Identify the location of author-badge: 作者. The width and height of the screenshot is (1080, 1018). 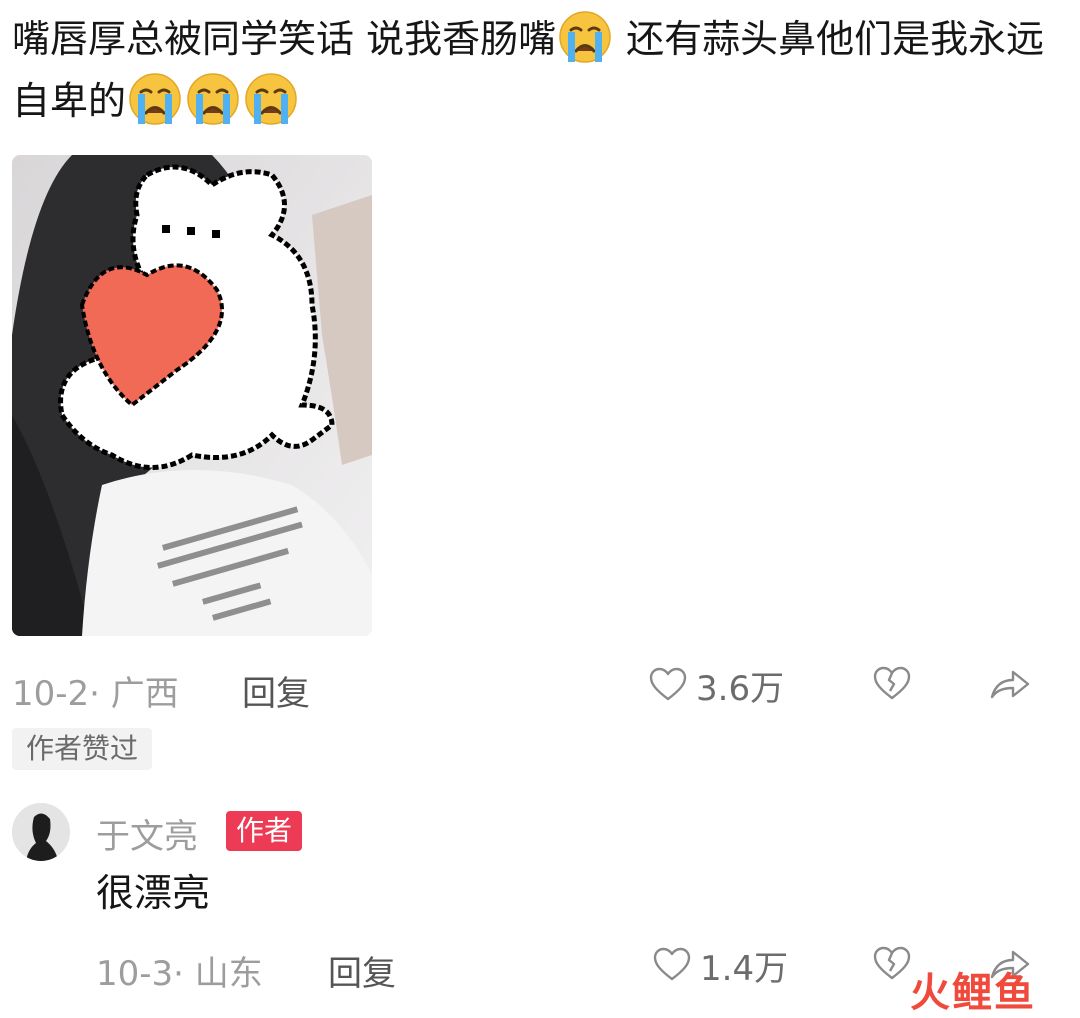
(264, 831).